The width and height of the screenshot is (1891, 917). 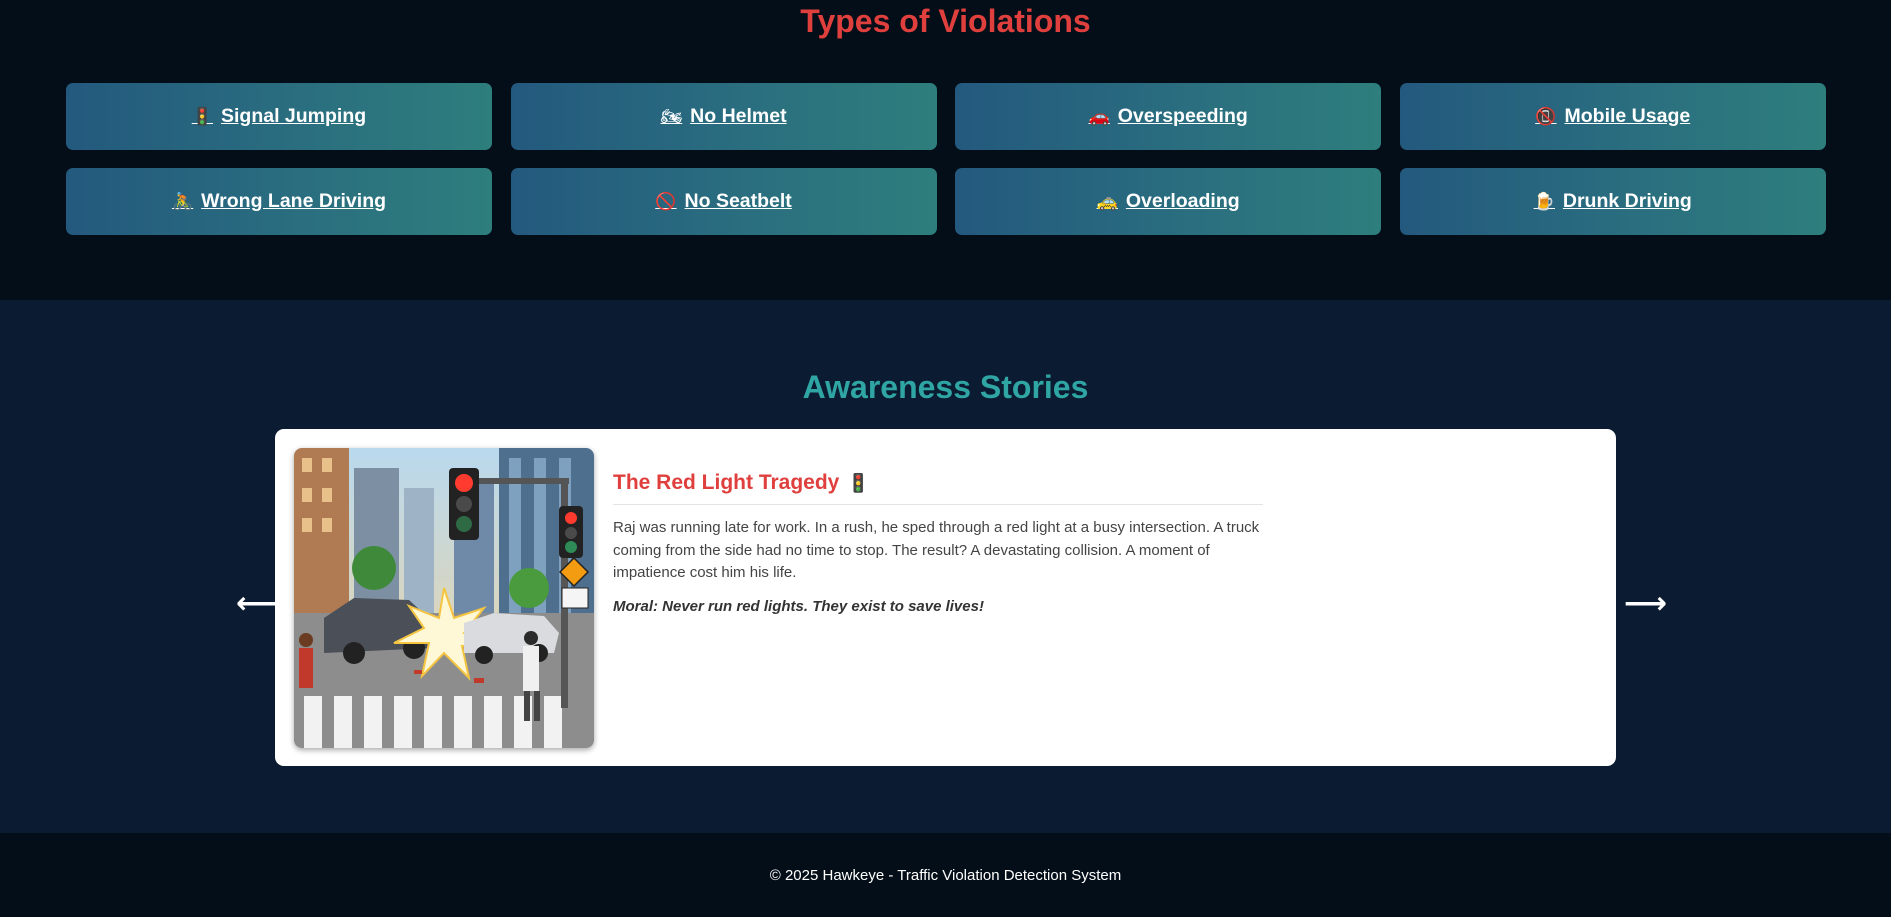 I want to click on motorcycle-icon: 🏍, so click(x=671, y=116).